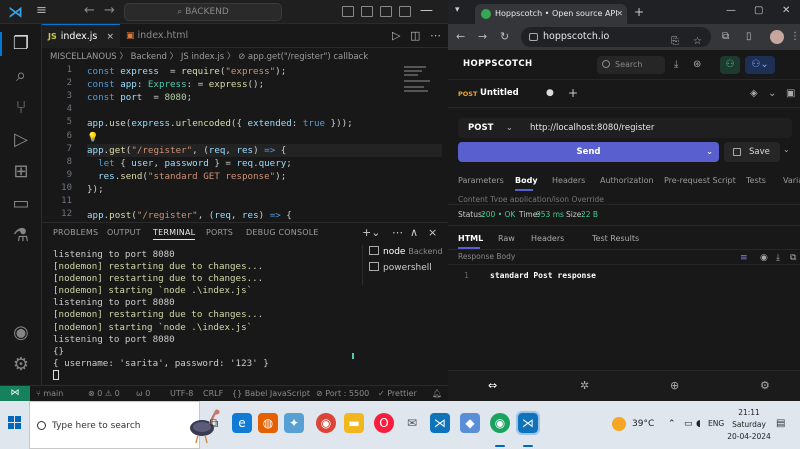 Image resolution: width=800 pixels, height=449 pixels. What do you see at coordinates (754, 93) in the screenshot?
I see `environments-icon: ◈` at bounding box center [754, 93].